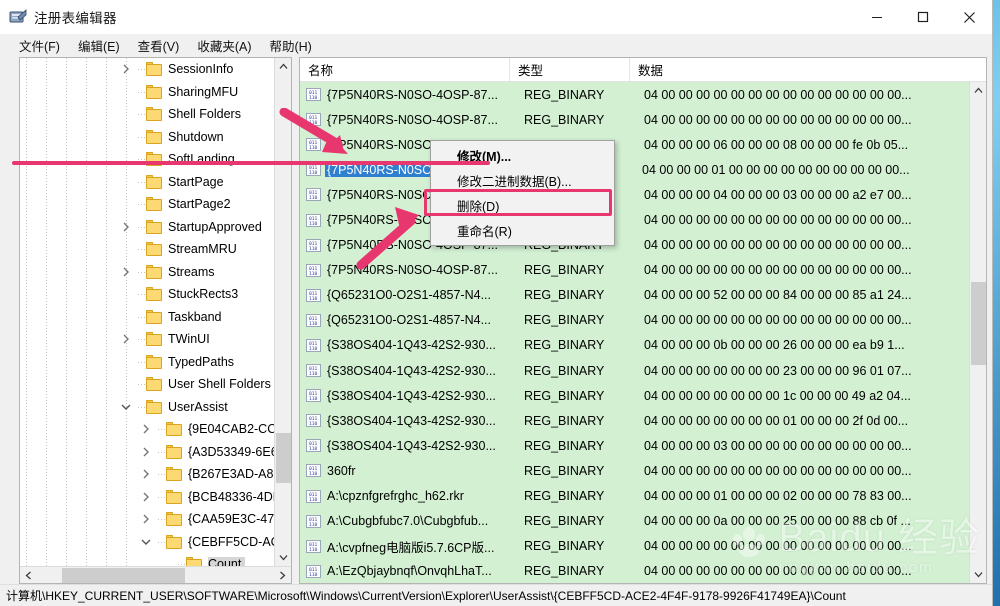 Image resolution: width=1000 pixels, height=606 pixels. Describe the element at coordinates (808, 69) in the screenshot. I see `column-header-data: 数据` at that location.